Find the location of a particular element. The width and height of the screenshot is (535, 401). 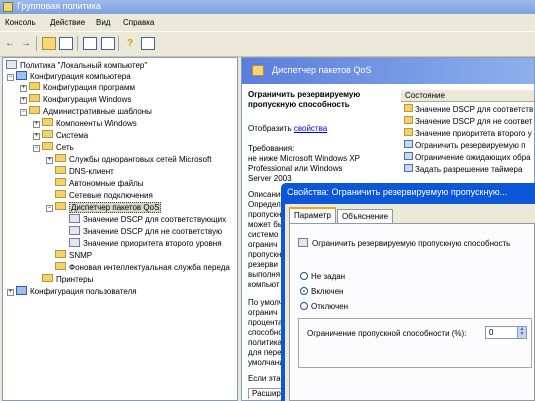

group-policy-icon is located at coordinates (8, 7).